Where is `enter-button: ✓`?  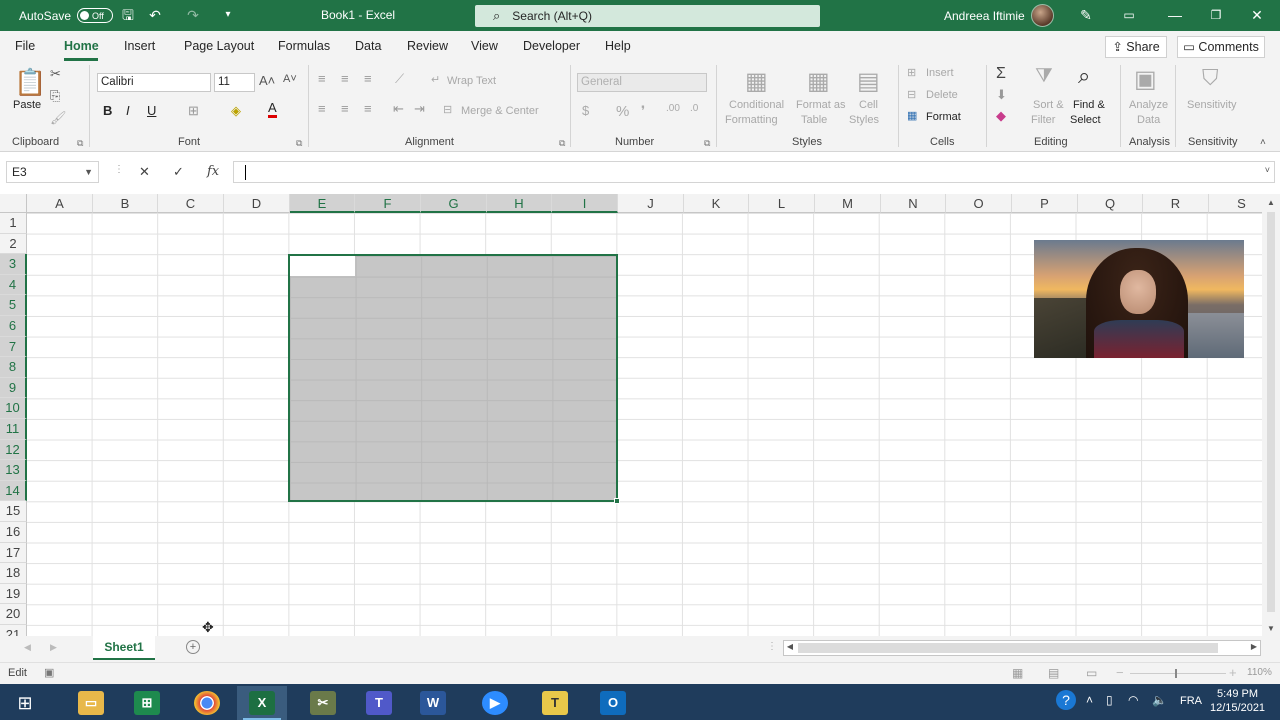 enter-button: ✓ is located at coordinates (178, 172).